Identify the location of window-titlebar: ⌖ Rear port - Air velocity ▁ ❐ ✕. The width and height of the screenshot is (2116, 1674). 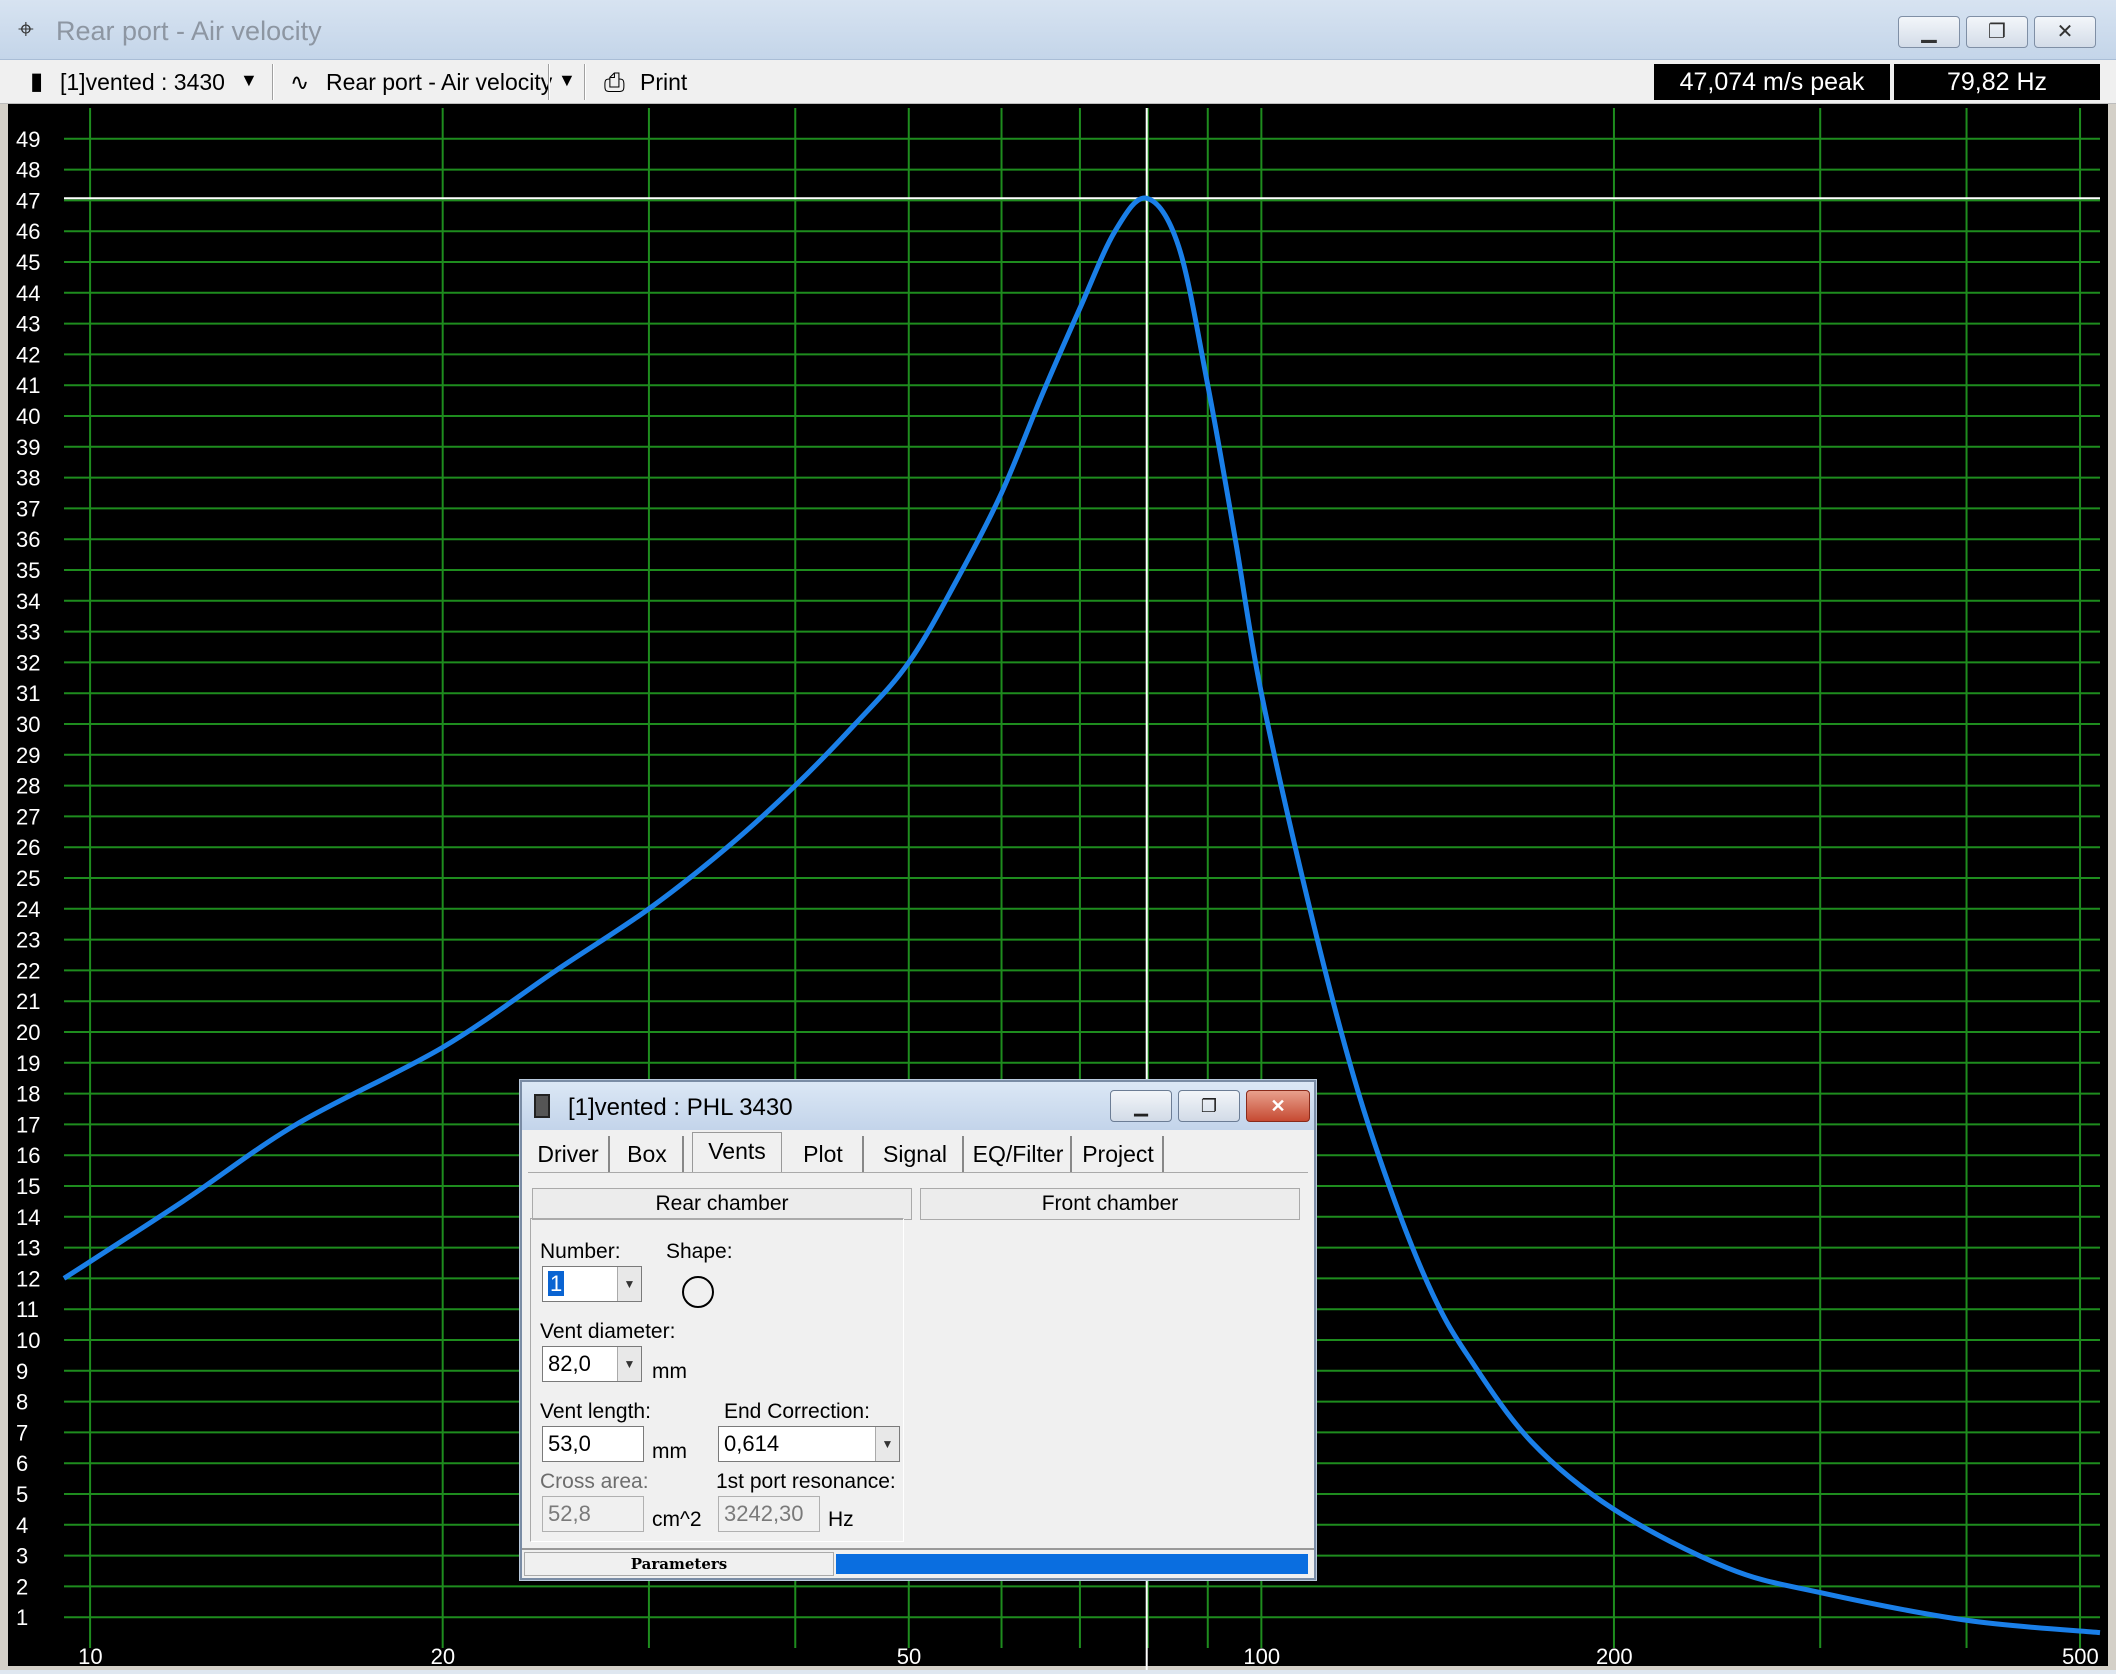
(1058, 30).